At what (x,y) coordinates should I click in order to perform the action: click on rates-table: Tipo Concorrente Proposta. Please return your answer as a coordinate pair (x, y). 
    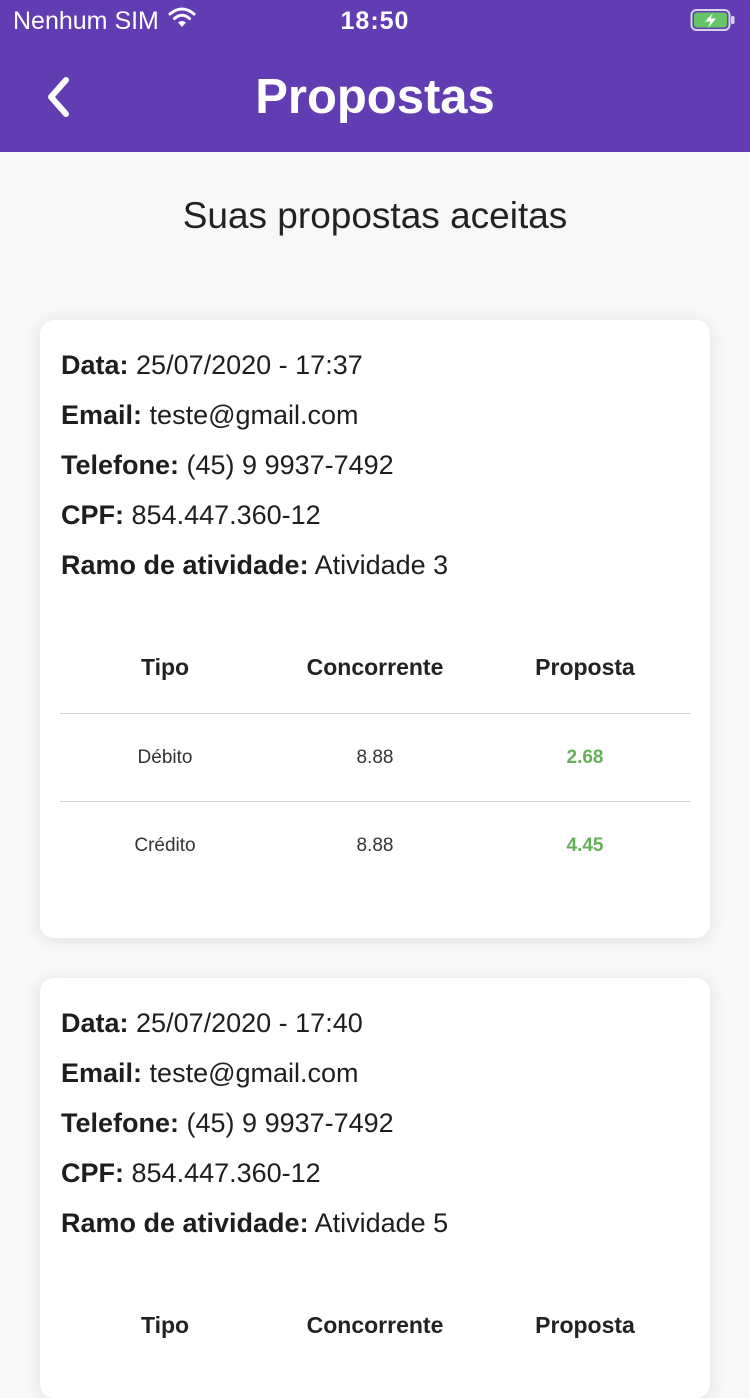
    Looking at the image, I should click on (375, 1348).